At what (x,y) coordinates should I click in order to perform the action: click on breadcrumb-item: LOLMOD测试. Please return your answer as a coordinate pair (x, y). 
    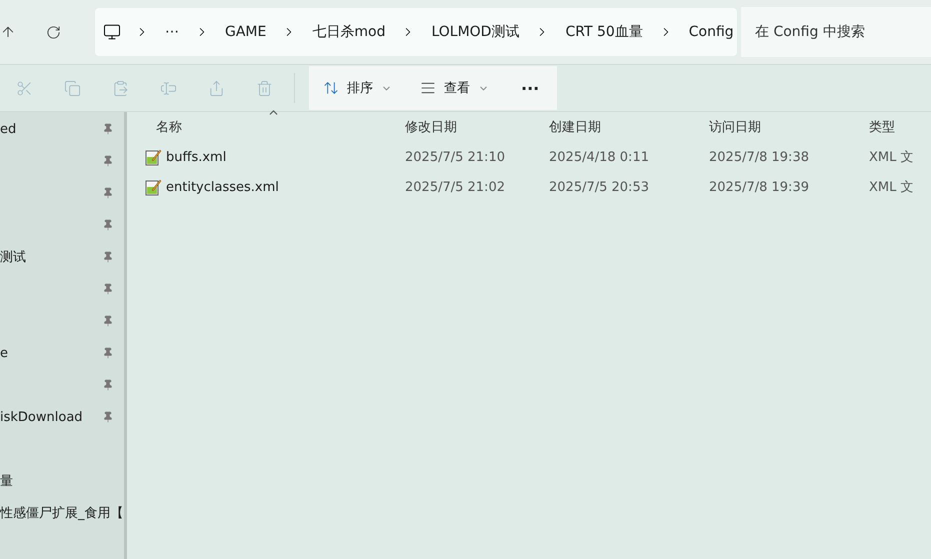
    Looking at the image, I should click on (475, 32).